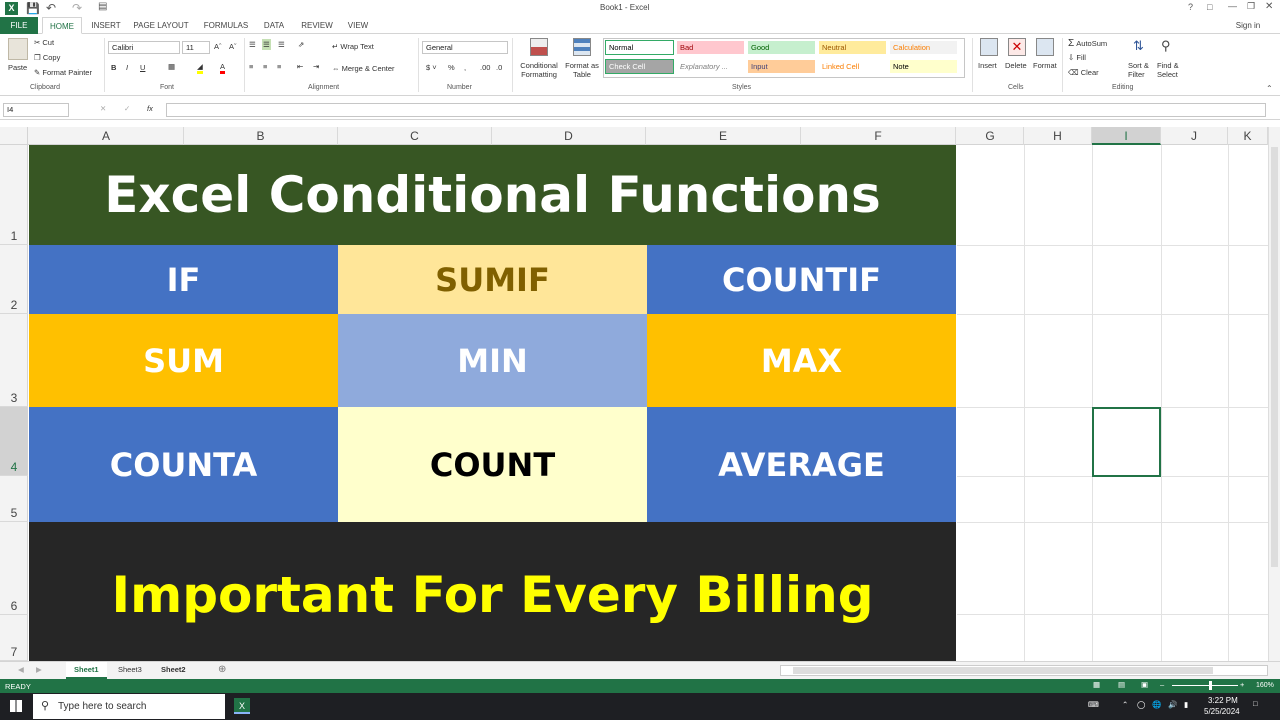 The height and width of the screenshot is (720, 1280). Describe the element at coordinates (1093, 704) in the screenshot. I see `keyboard-icon: ⌨` at that location.